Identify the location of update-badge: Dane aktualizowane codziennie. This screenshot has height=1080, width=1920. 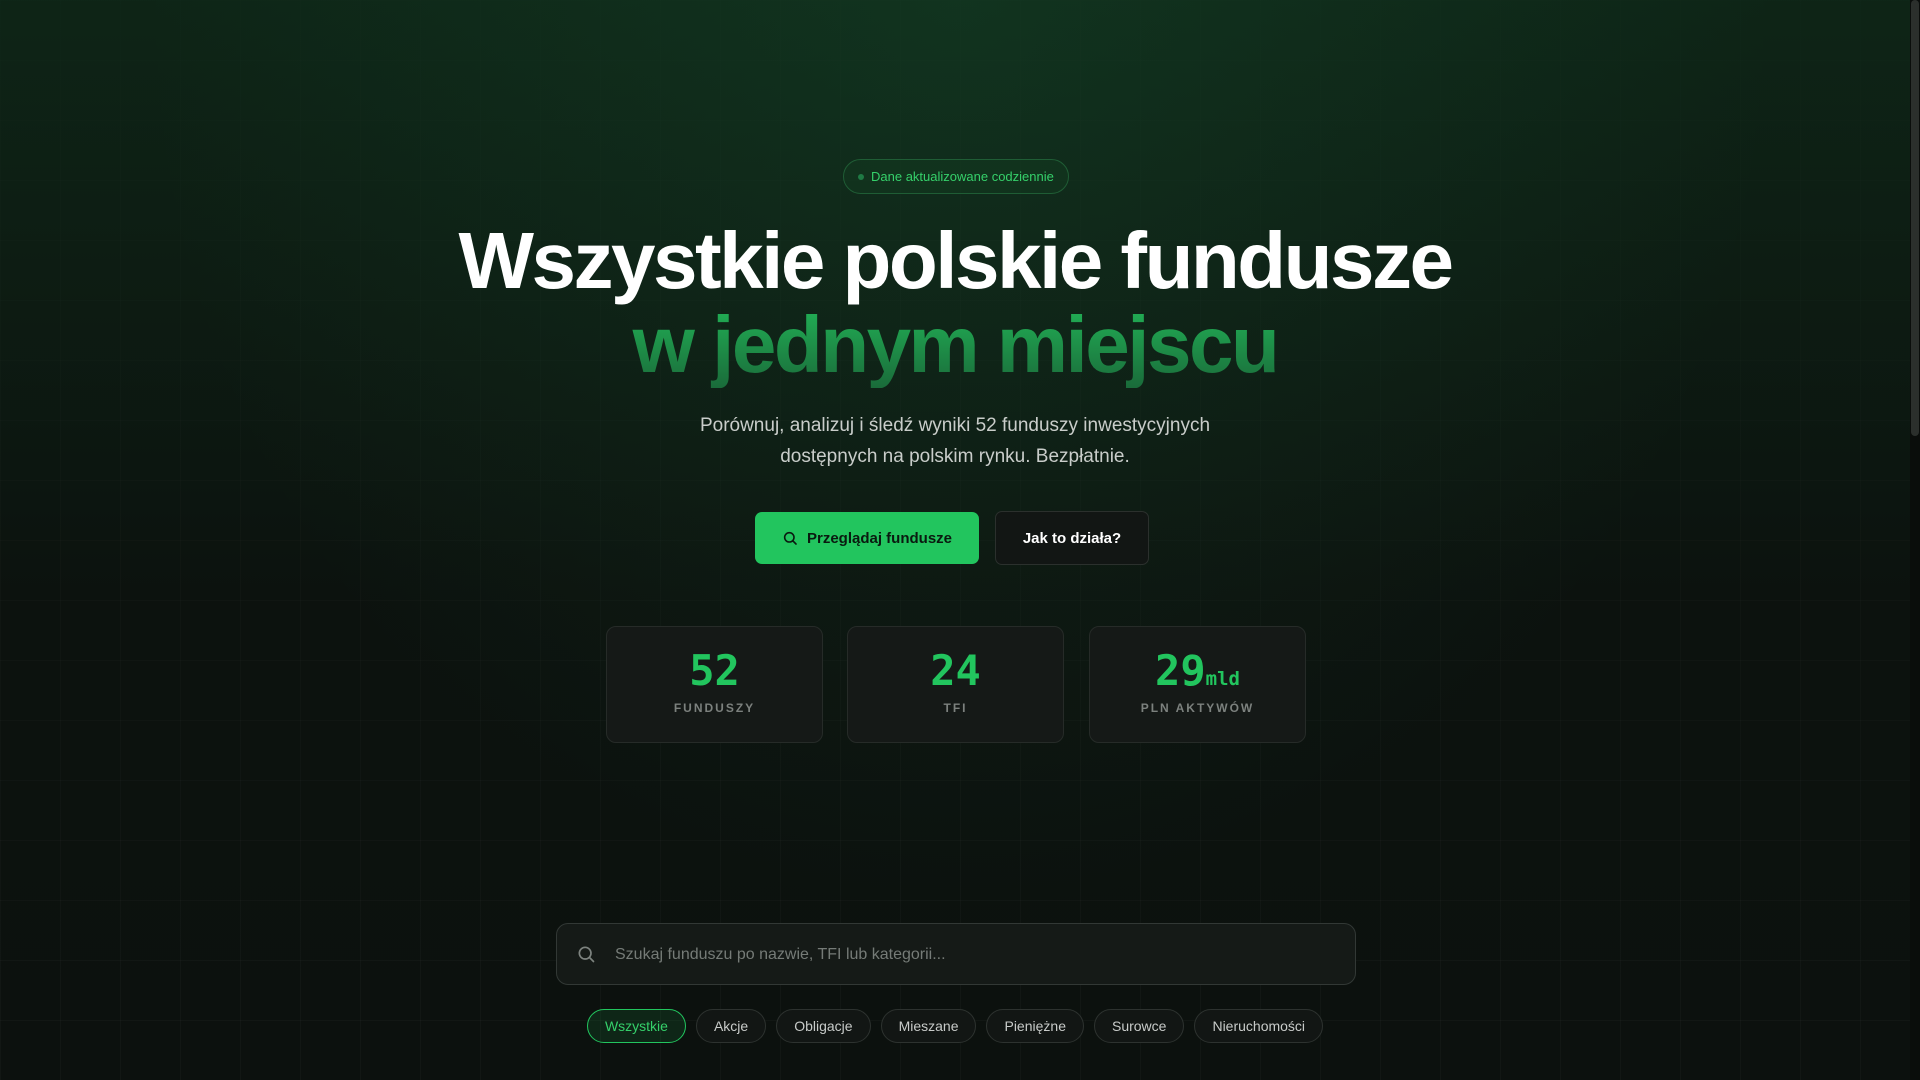
(956, 176).